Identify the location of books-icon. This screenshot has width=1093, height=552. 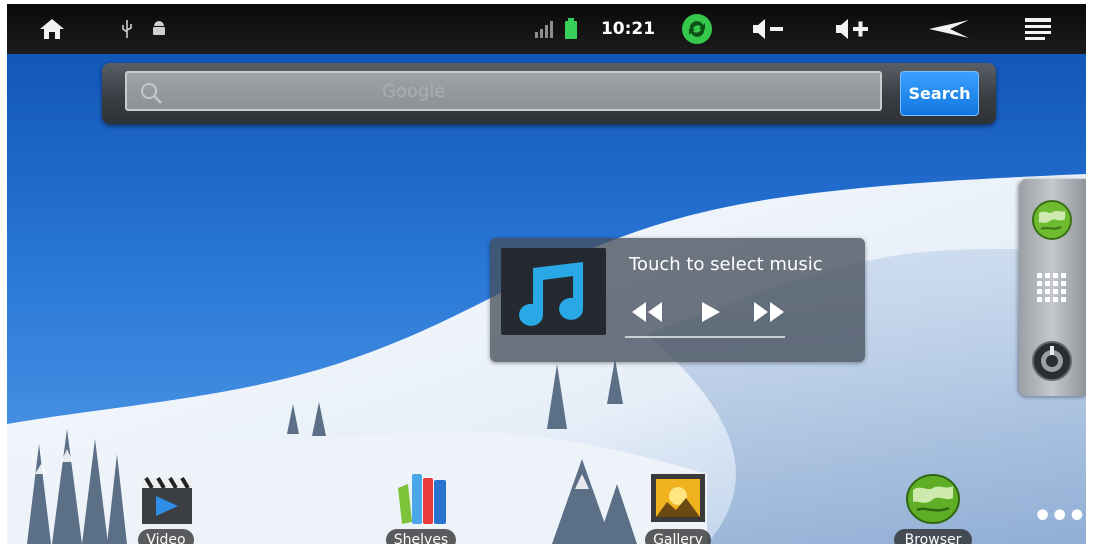
(423, 498).